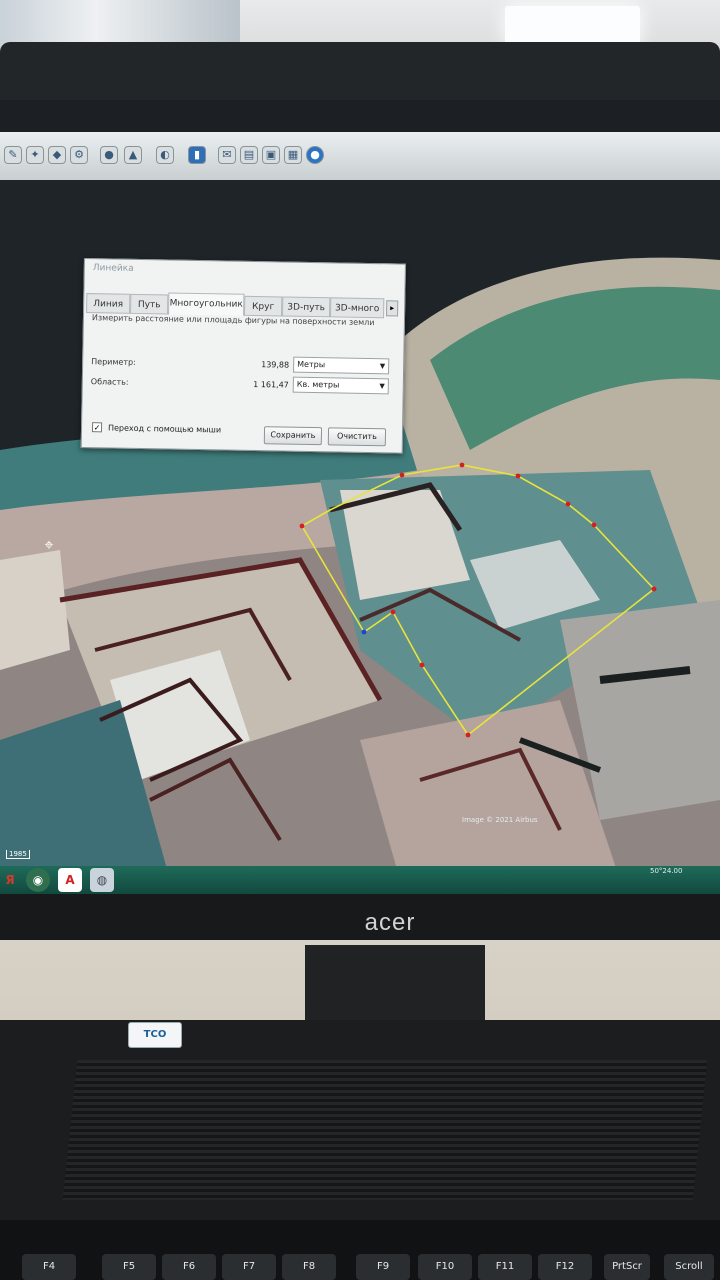 This screenshot has height=1280, width=720. Describe the element at coordinates (357, 437) in the screenshot. I see `clear-button: Очистить` at that location.